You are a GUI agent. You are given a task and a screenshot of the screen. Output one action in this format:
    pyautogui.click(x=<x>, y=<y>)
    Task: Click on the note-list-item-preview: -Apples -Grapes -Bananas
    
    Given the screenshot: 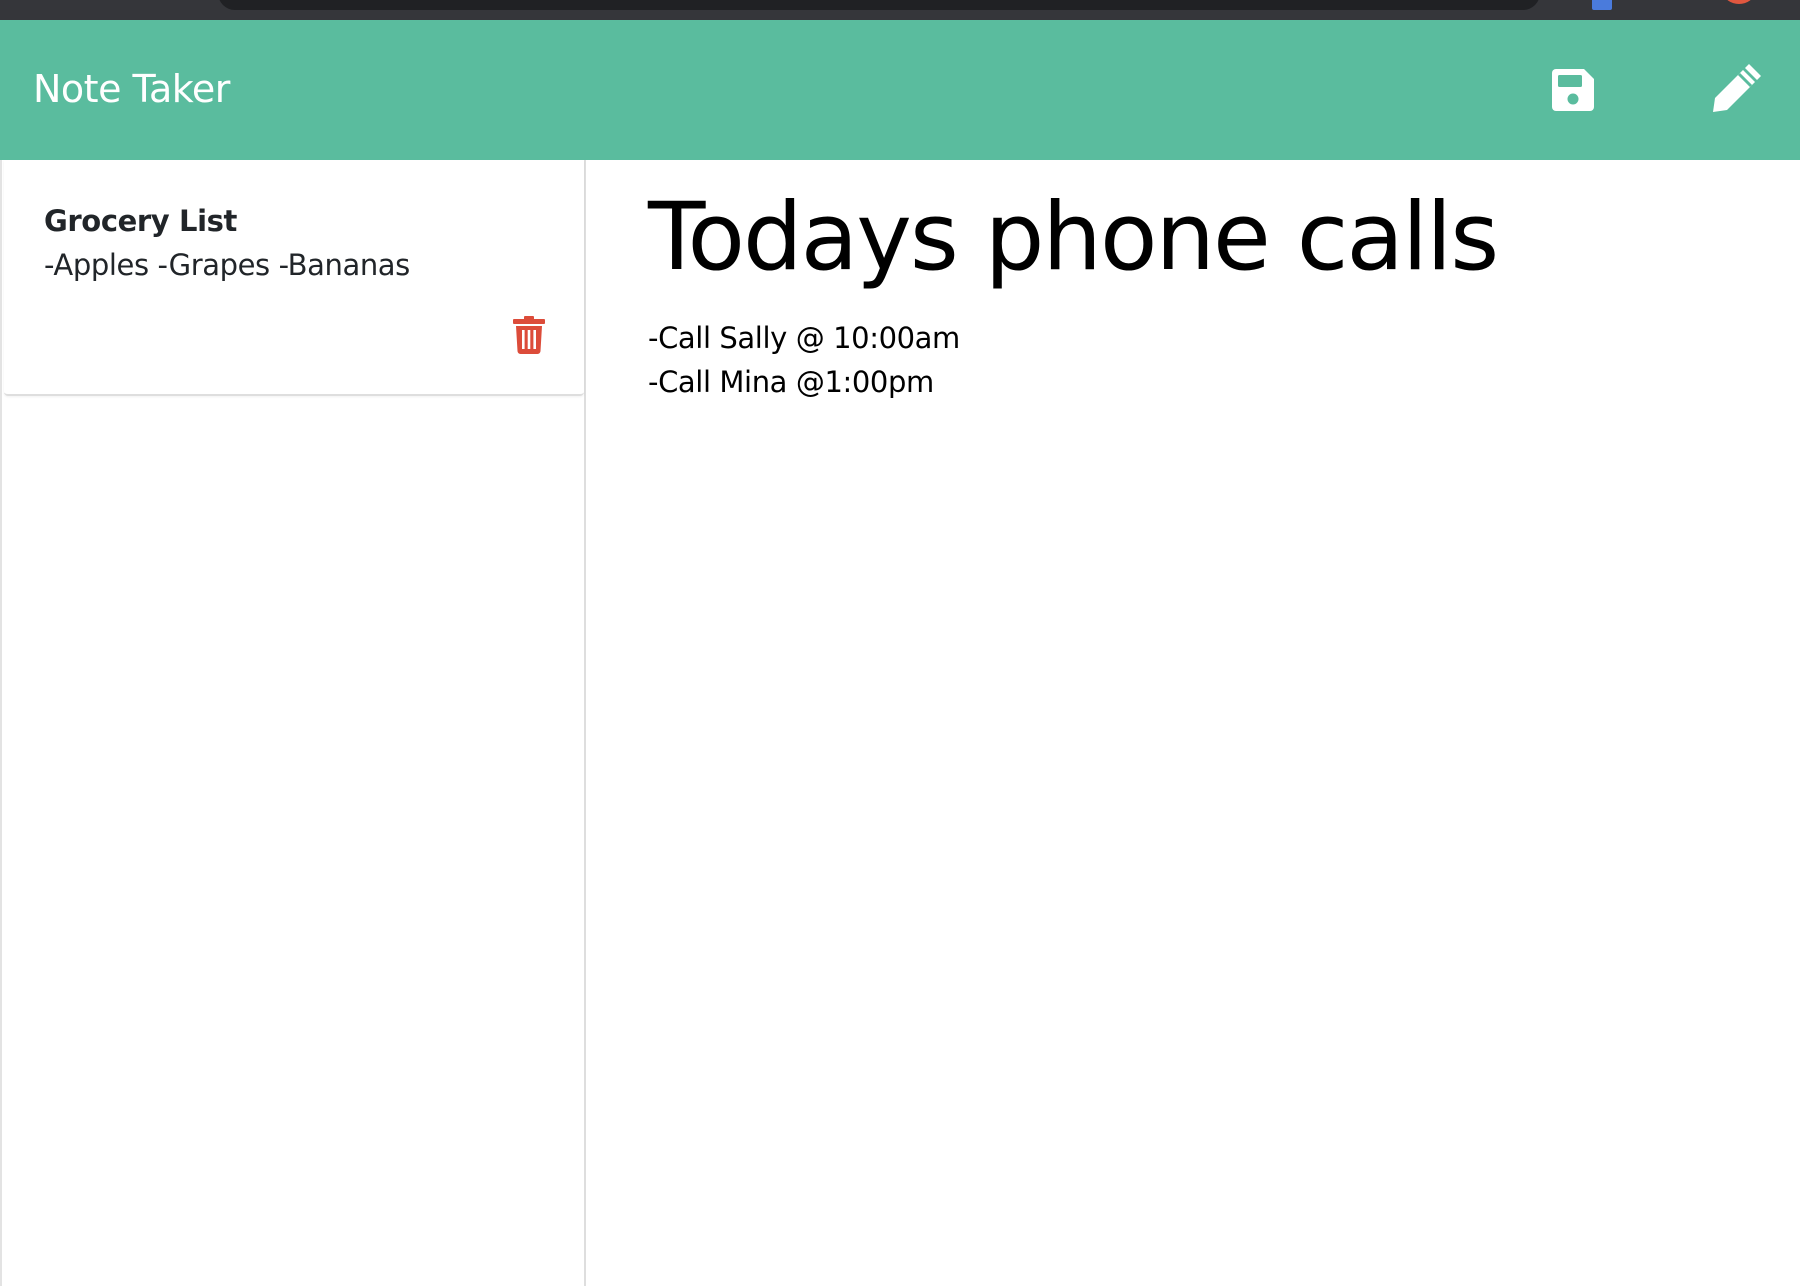 What is the action you would take?
    pyautogui.click(x=227, y=265)
    